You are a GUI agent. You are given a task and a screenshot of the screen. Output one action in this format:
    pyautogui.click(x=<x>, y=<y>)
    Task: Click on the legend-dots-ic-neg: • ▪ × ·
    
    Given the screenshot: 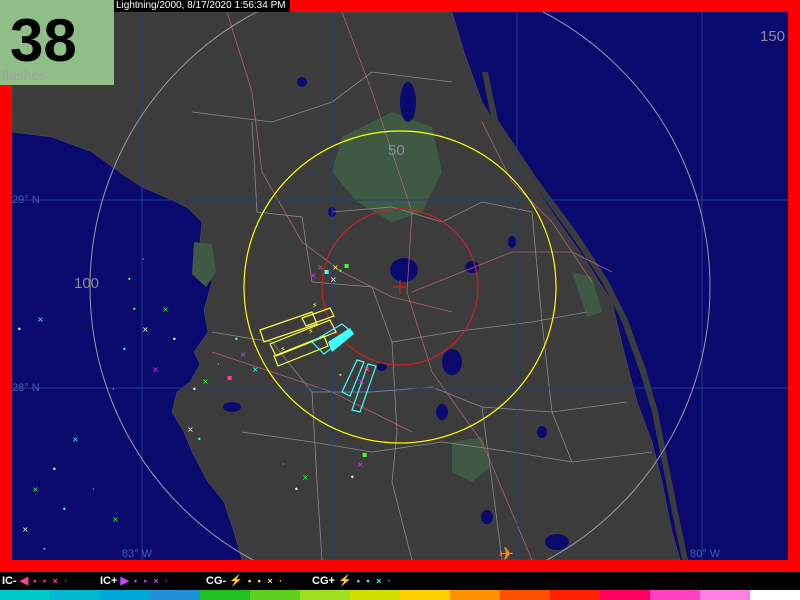 What is the action you would take?
    pyautogui.click(x=51, y=581)
    